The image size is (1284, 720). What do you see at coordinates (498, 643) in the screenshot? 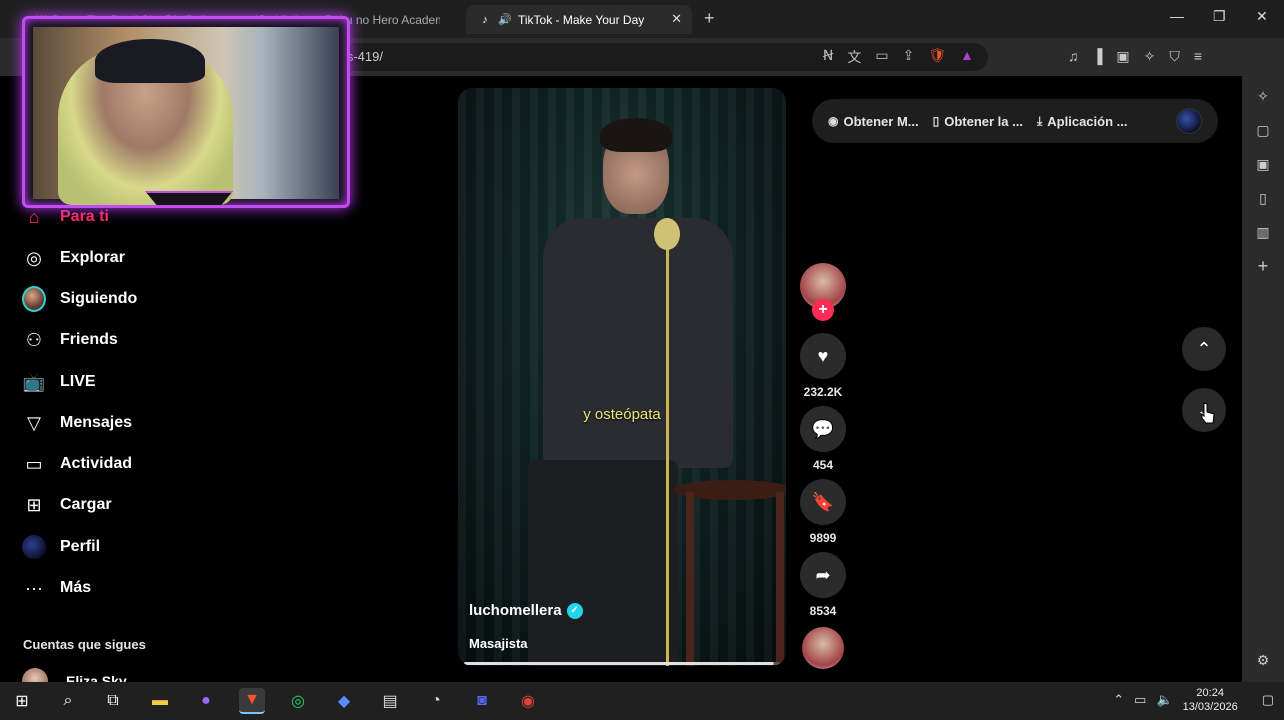
I see `video-description: Masajista` at bounding box center [498, 643].